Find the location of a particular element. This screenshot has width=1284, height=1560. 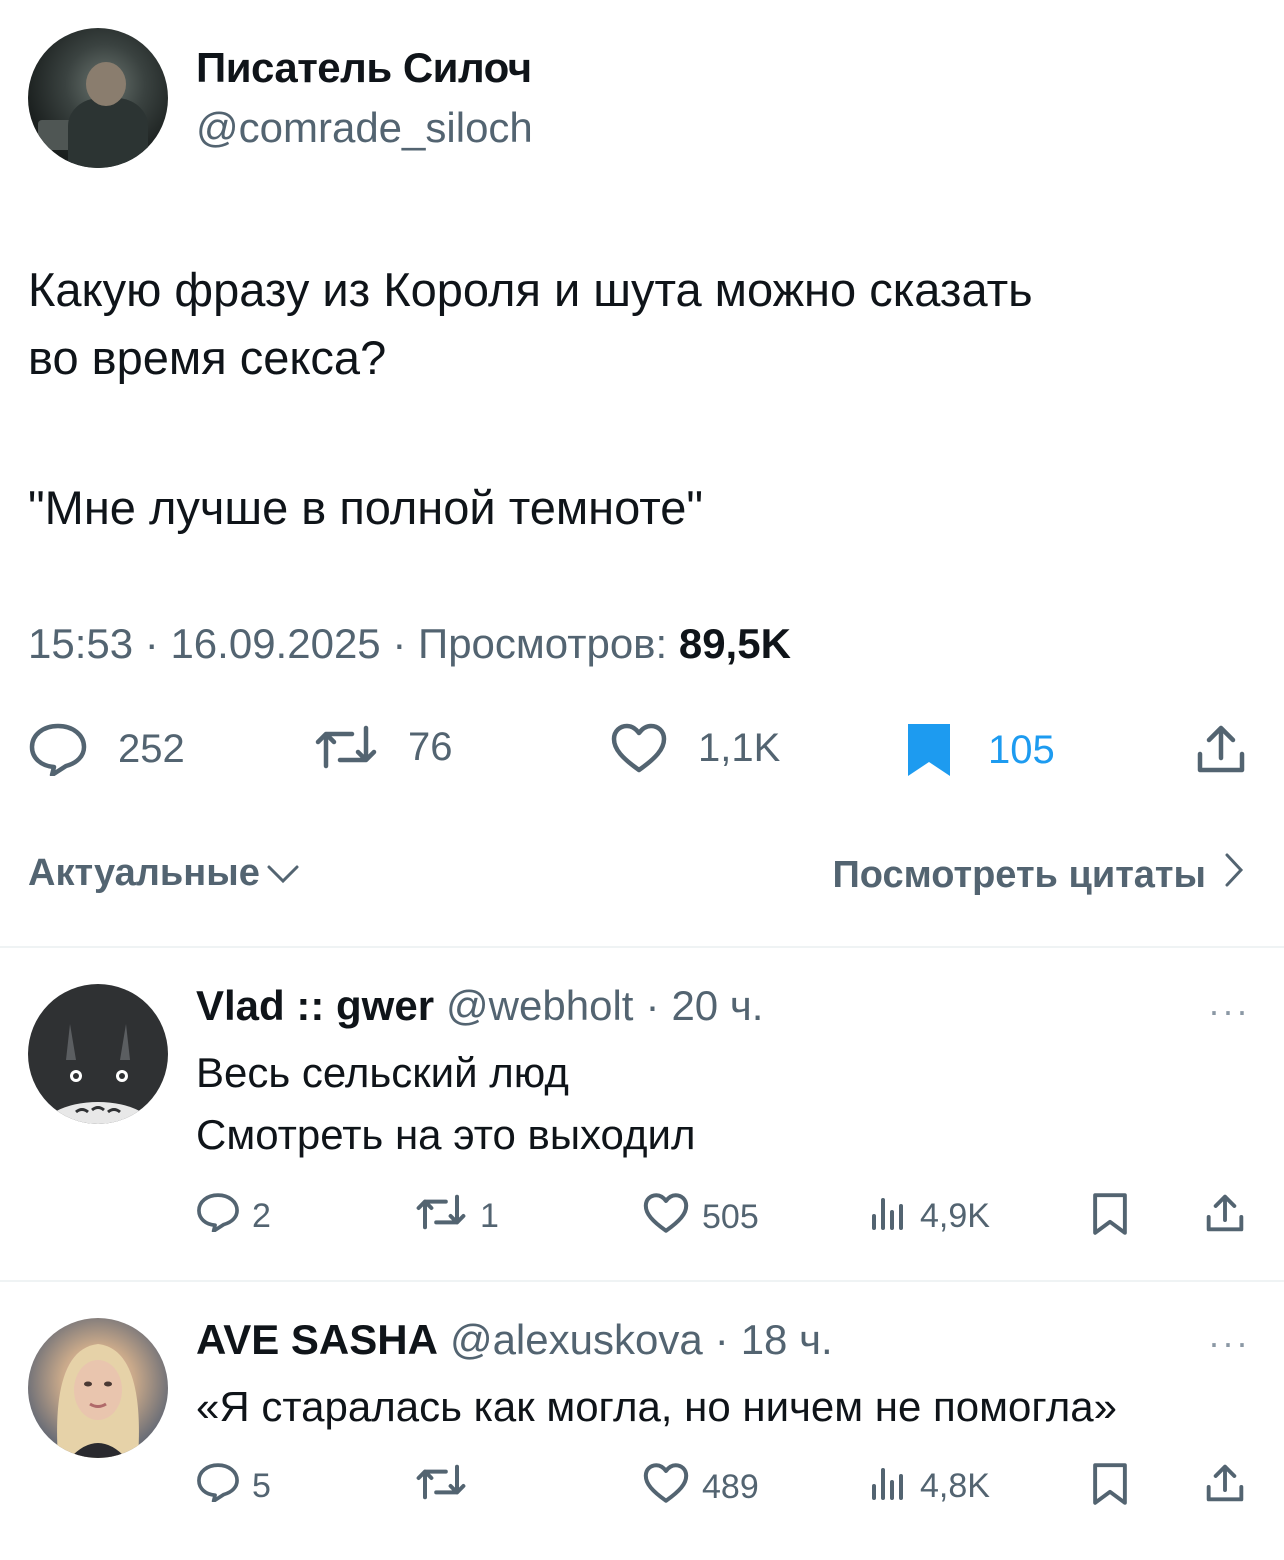

reply-count: 252 is located at coordinates (151, 748).